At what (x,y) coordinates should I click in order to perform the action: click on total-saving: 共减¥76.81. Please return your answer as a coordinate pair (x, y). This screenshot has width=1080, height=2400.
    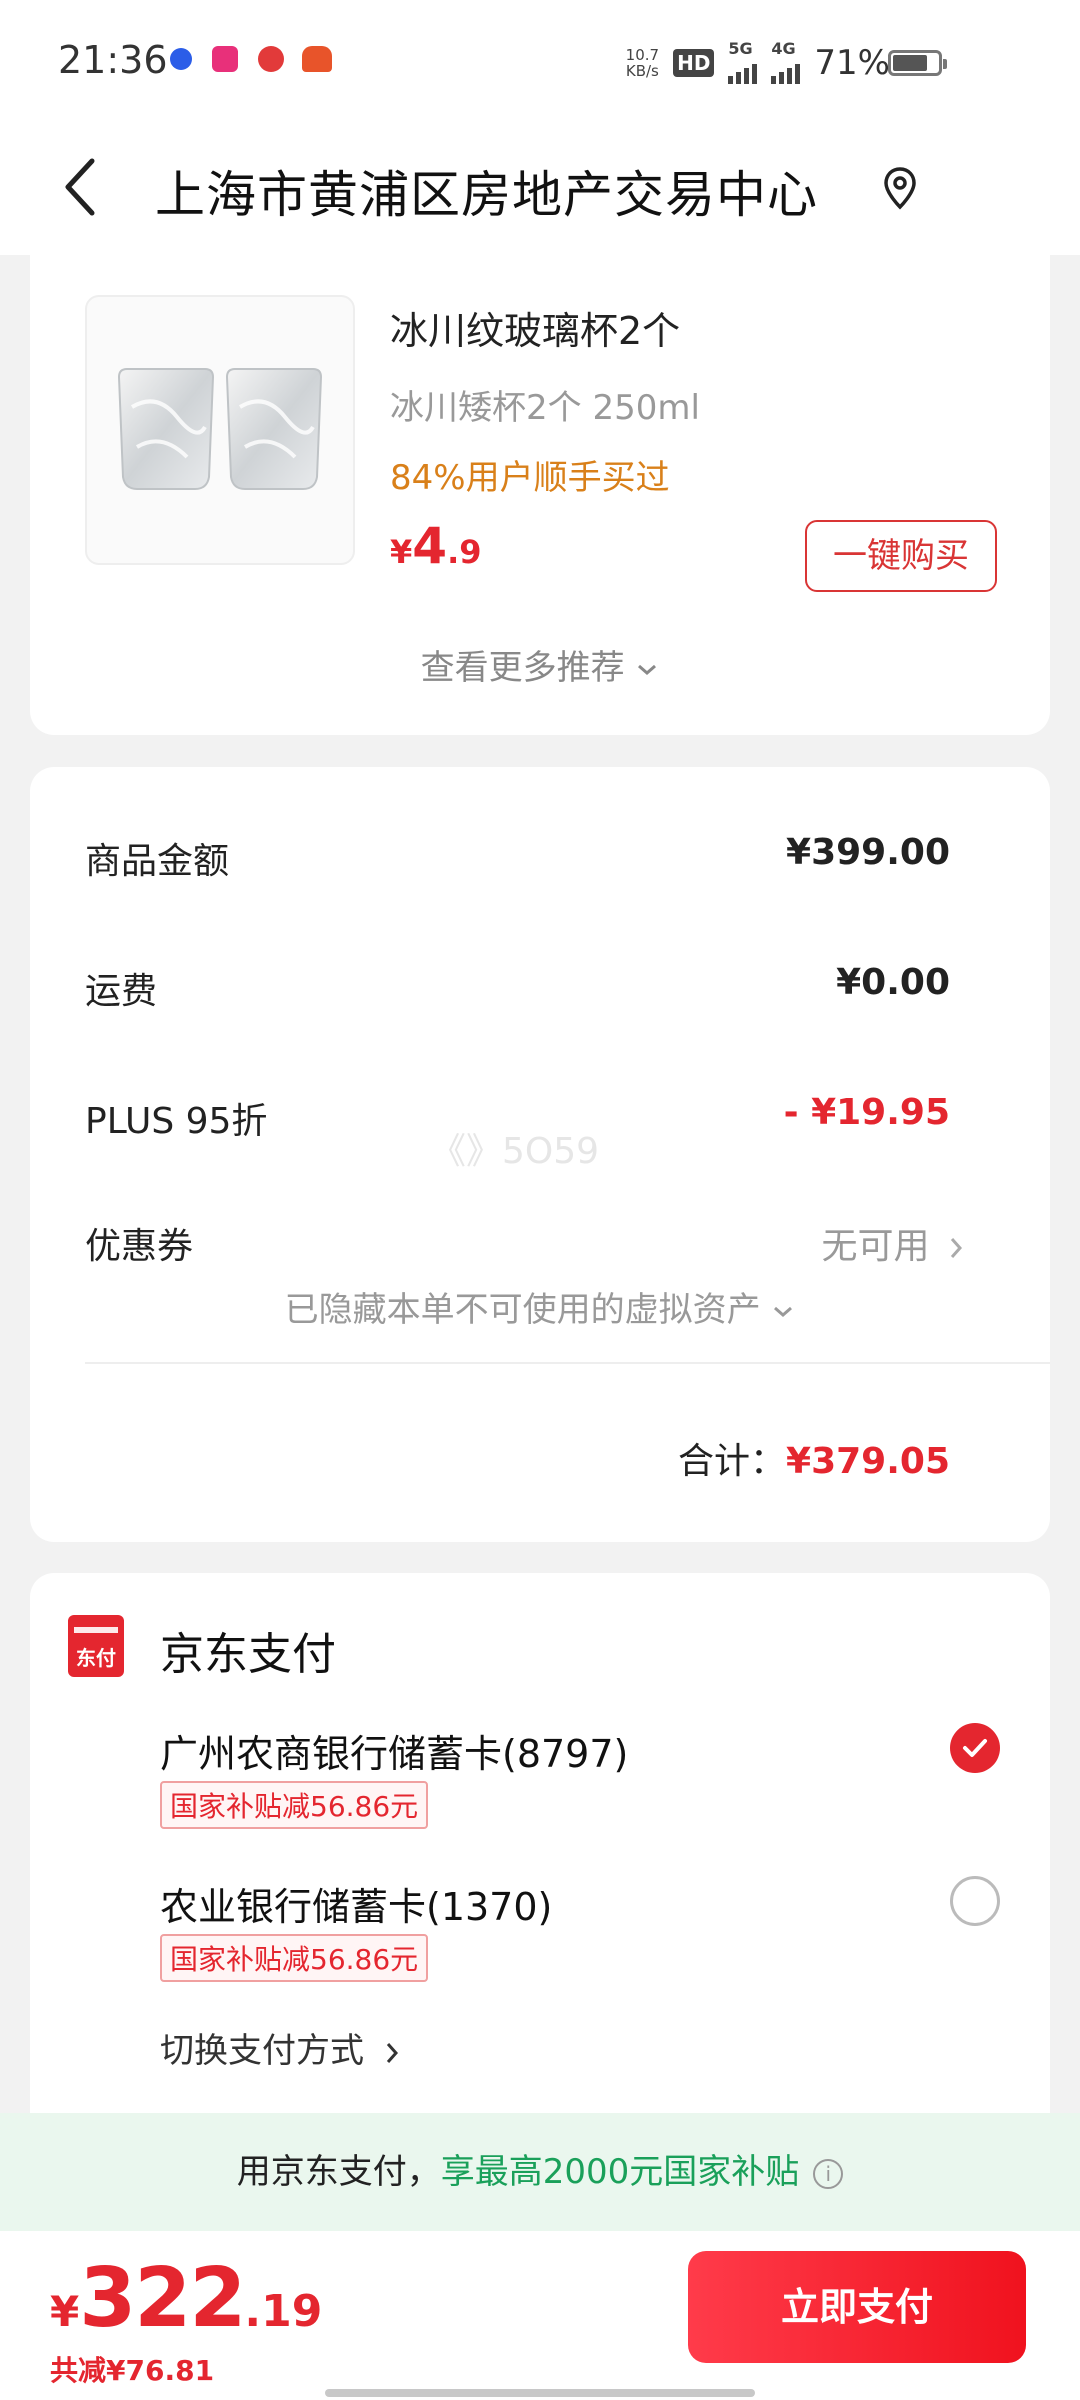
    Looking at the image, I should click on (132, 2370).